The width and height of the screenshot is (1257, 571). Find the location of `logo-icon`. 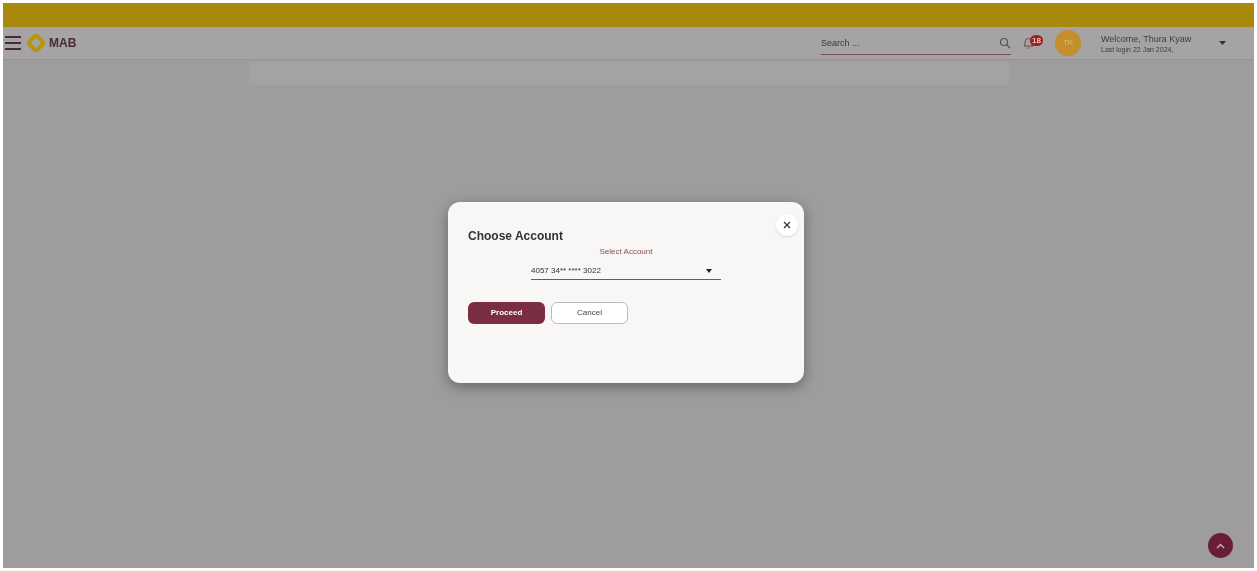

logo-icon is located at coordinates (36, 43).